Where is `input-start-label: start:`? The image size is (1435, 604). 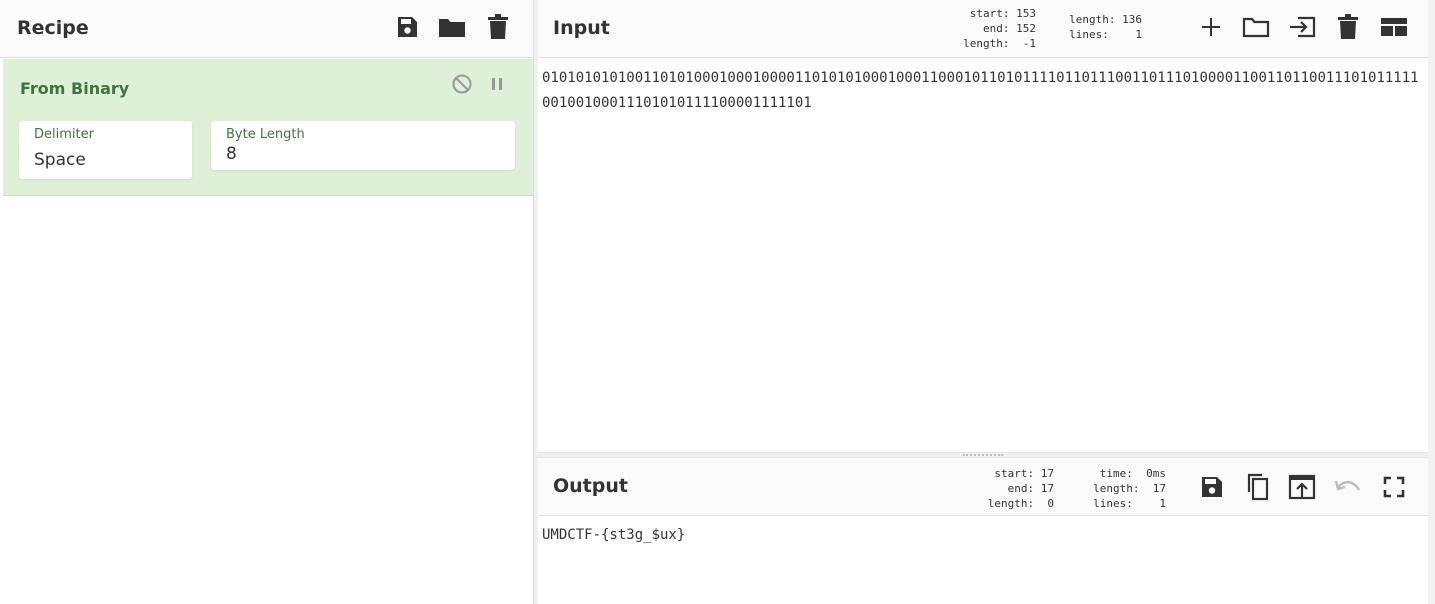
input-start-label: start: is located at coordinates (989, 13).